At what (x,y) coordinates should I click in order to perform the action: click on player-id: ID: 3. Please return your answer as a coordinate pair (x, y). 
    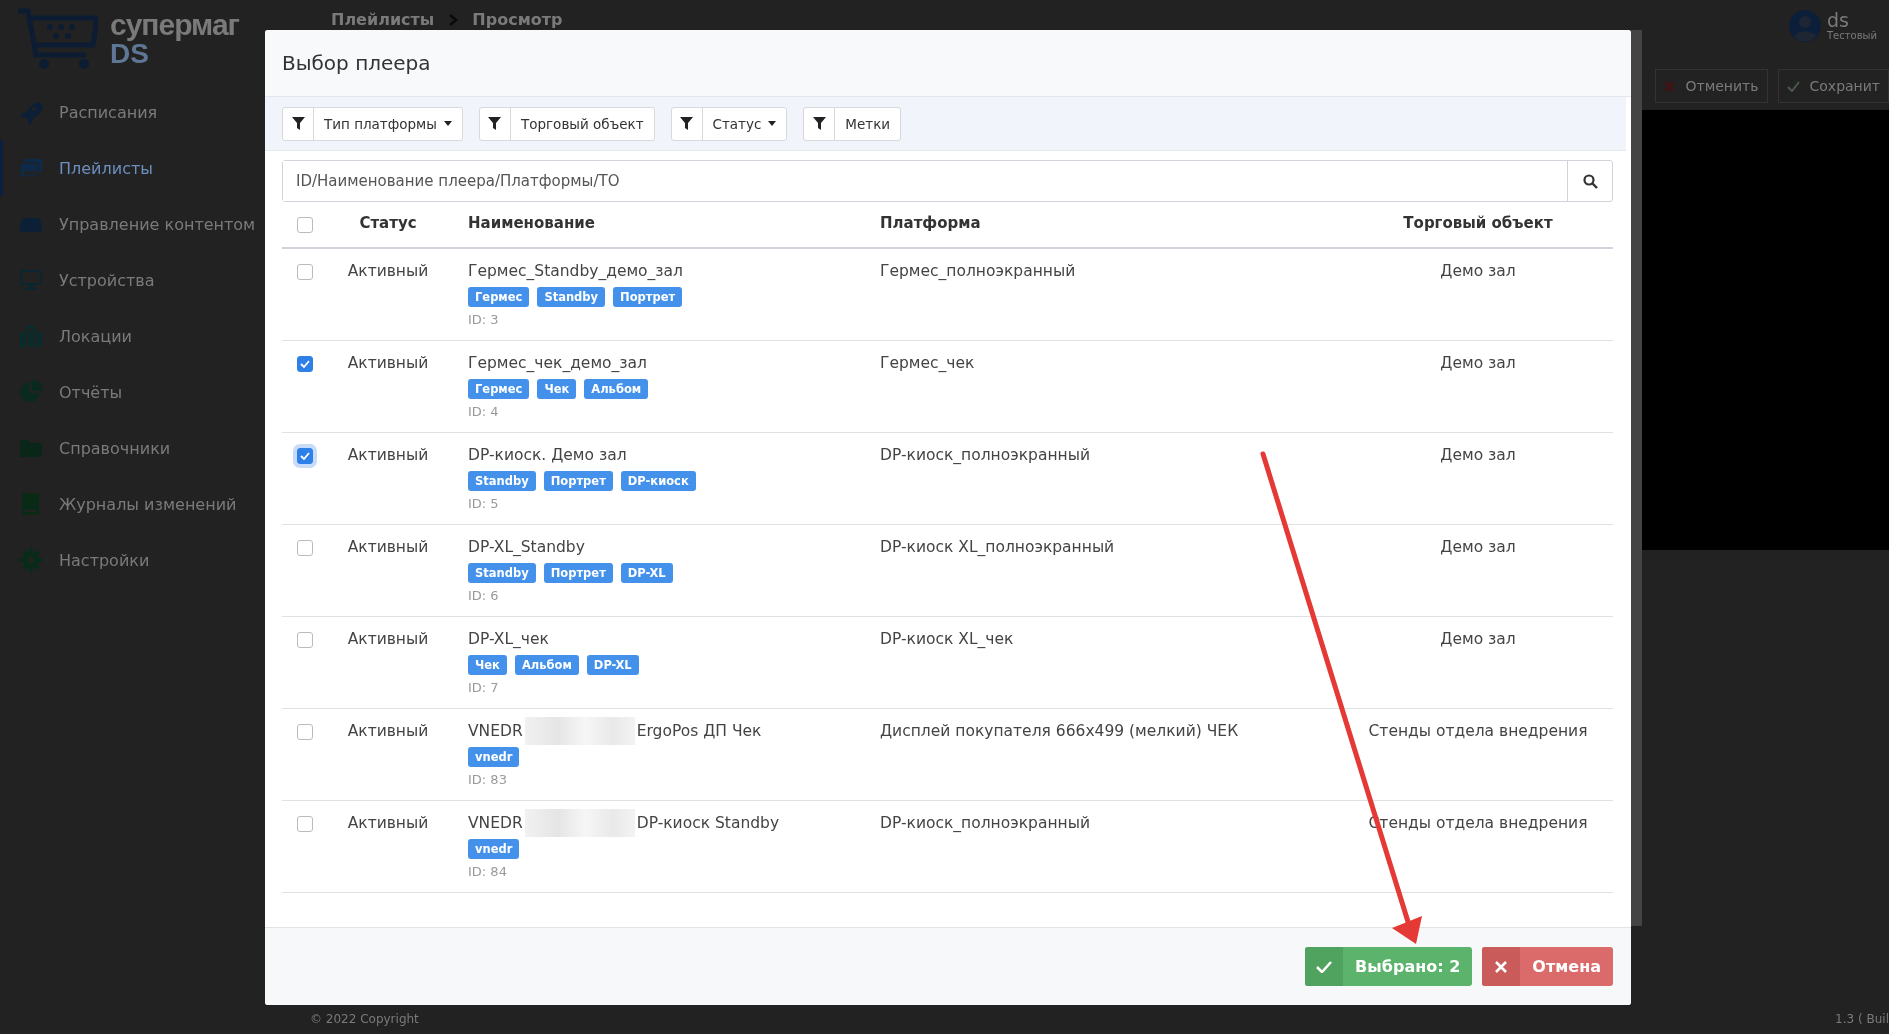
    Looking at the image, I should click on (484, 319).